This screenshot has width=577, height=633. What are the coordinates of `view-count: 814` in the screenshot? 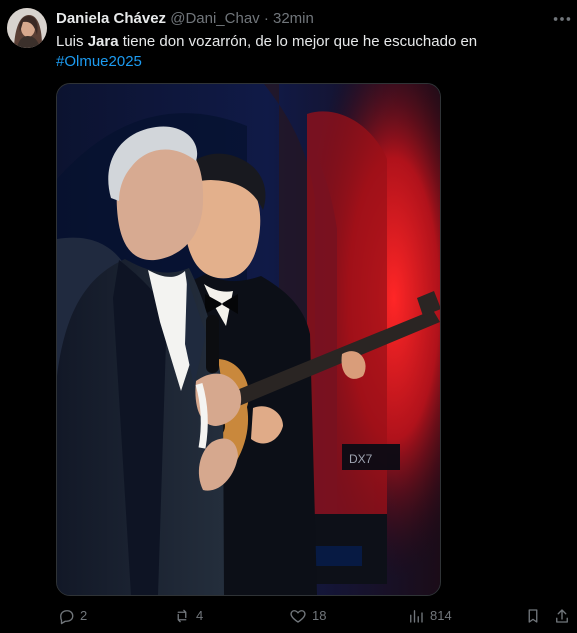 It's located at (441, 615).